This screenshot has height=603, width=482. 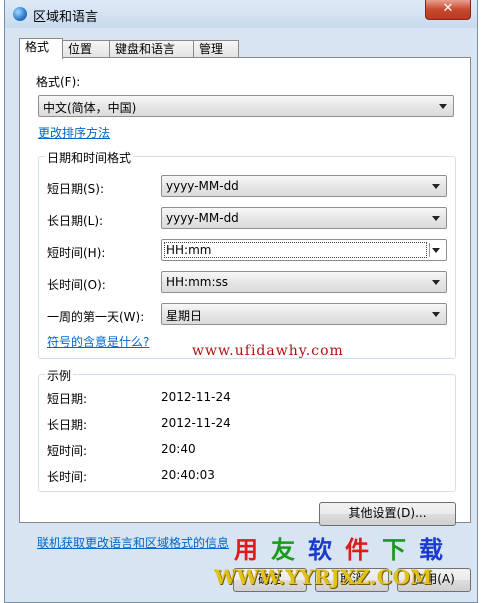 I want to click on change-sort-link: 更改排序方法, so click(x=74, y=132).